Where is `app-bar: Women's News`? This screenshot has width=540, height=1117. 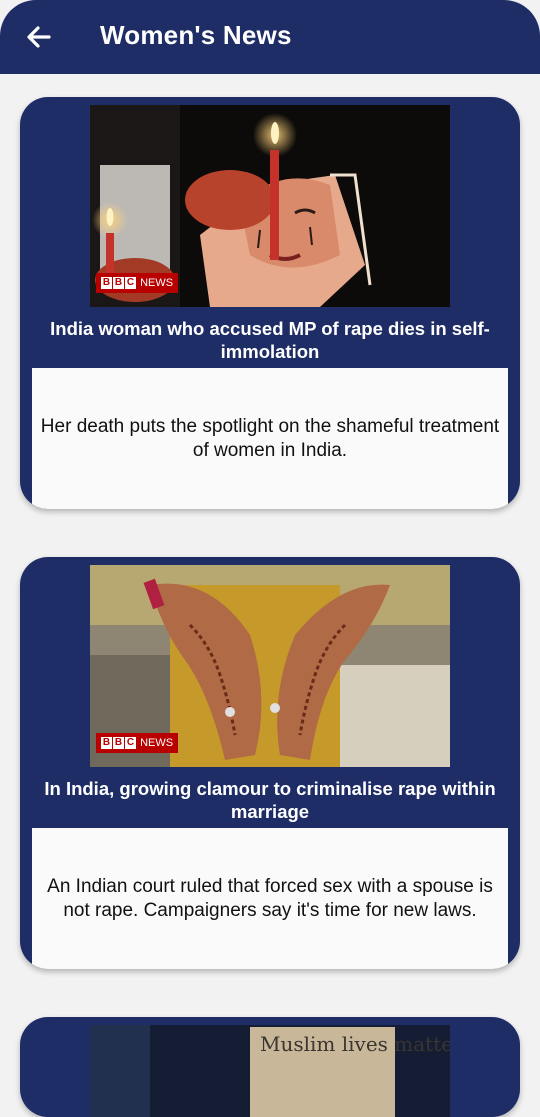
app-bar: Women's News is located at coordinates (270, 37).